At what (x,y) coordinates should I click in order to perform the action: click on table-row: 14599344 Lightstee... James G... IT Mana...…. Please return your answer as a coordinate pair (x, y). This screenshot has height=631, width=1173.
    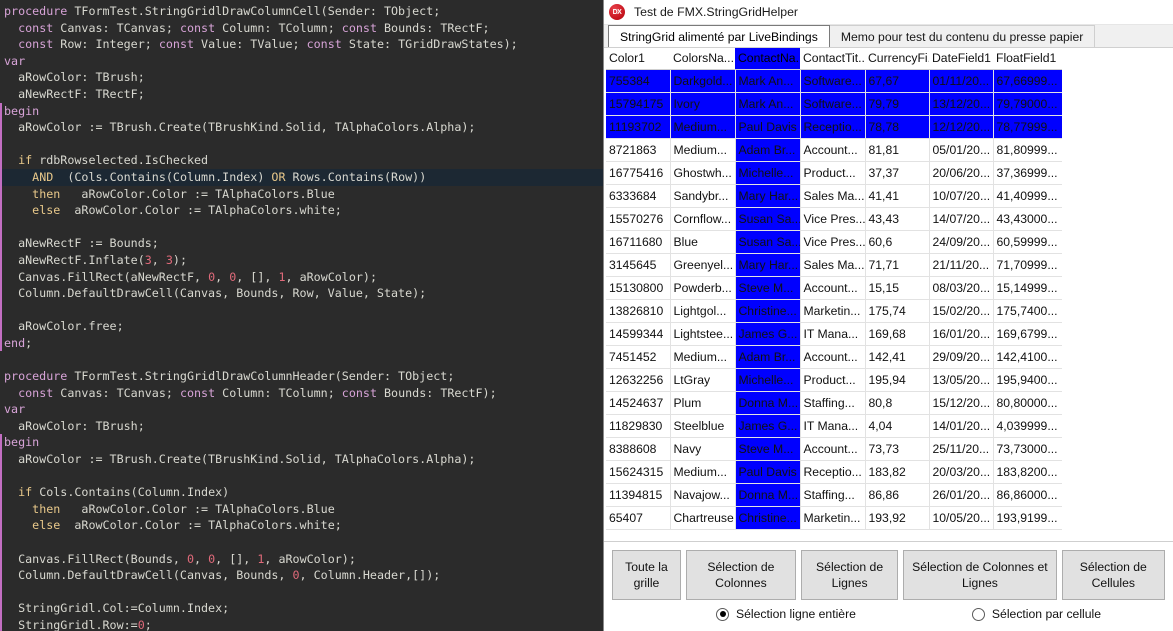
    Looking at the image, I should click on (834, 334).